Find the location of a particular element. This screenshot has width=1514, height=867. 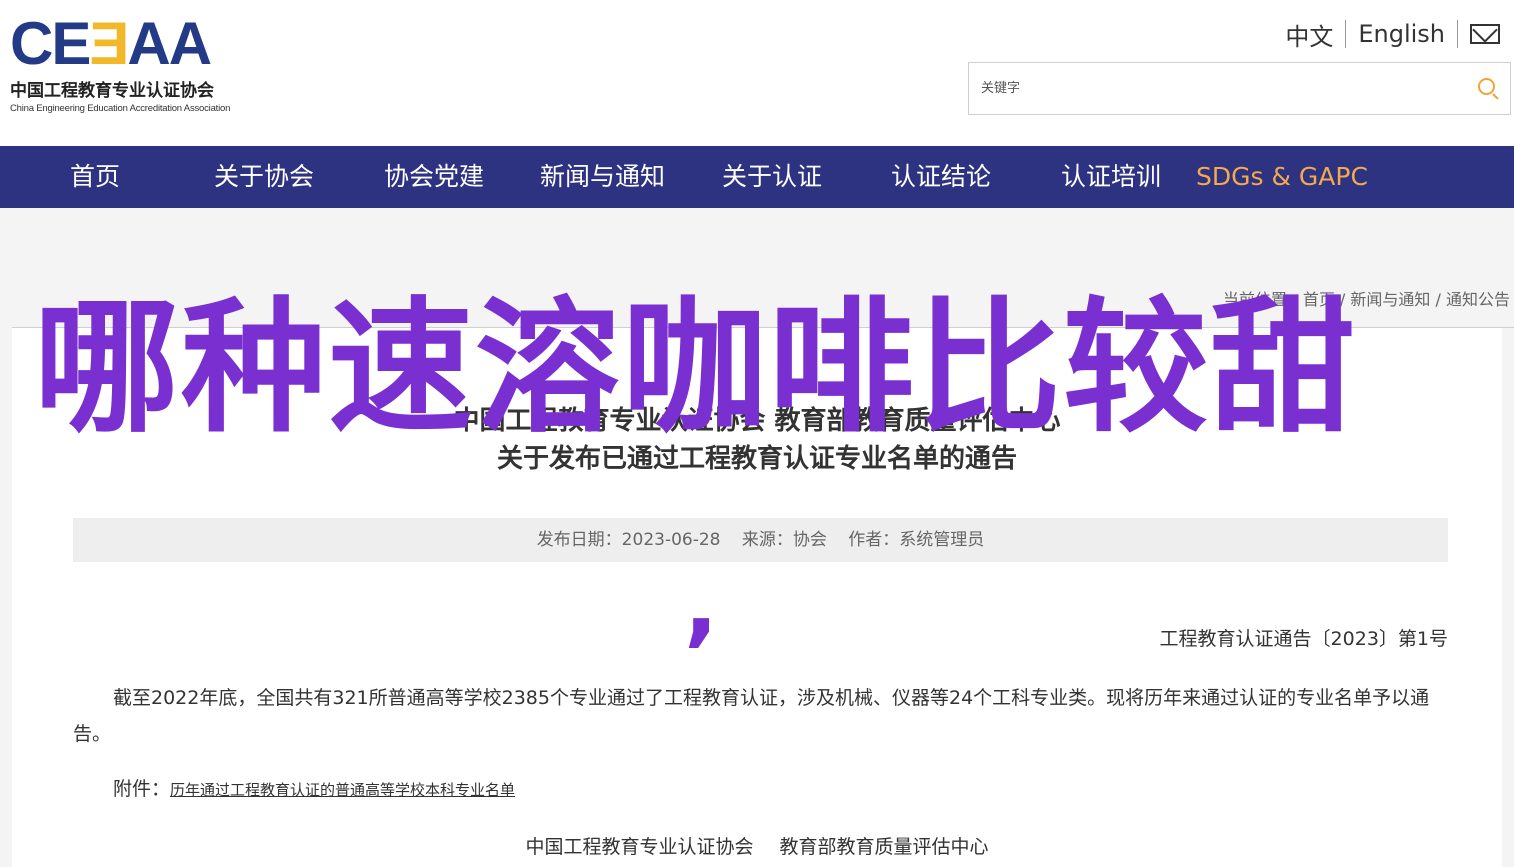

nav-item-home: 首页 is located at coordinates (95, 177).